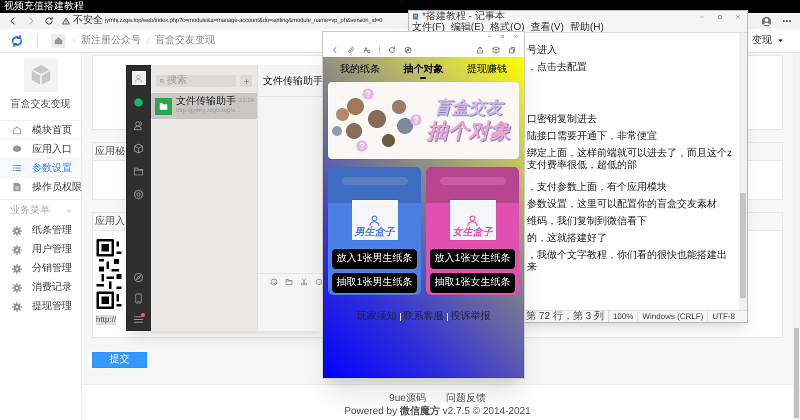 The height and width of the screenshot is (420, 800). What do you see at coordinates (88, 21) in the screenshot?
I see `security-label: 不安全` at bounding box center [88, 21].